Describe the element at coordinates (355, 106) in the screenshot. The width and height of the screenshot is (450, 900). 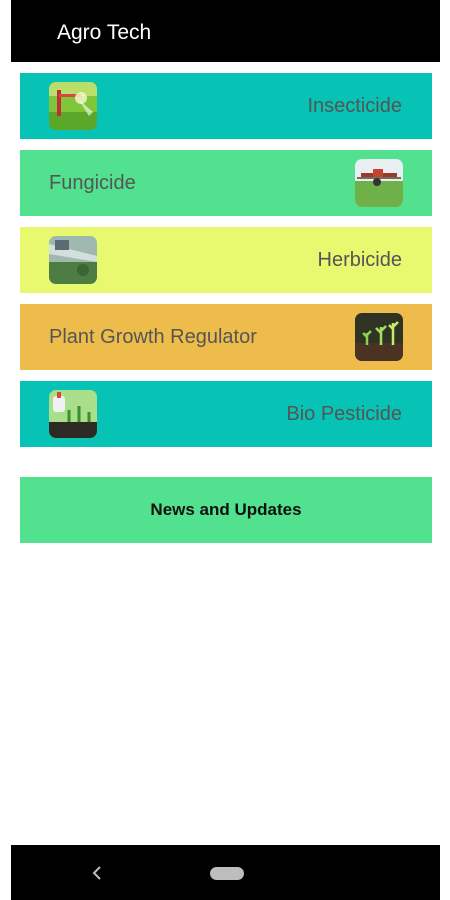
I see `category-label: Insecticide` at that location.